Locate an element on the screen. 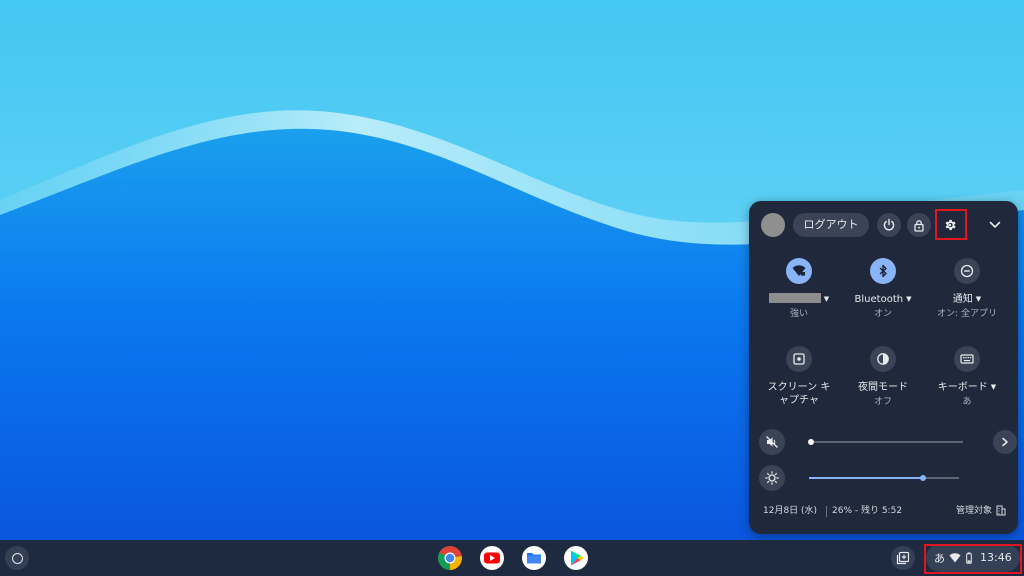  network-name: ▼ is located at coordinates (799, 299).